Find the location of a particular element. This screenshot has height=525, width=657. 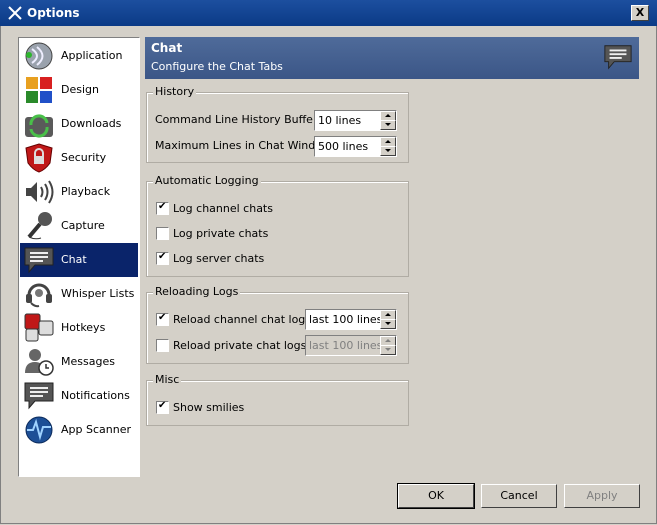

sidebar-item-label: Notifications is located at coordinates (95, 395).